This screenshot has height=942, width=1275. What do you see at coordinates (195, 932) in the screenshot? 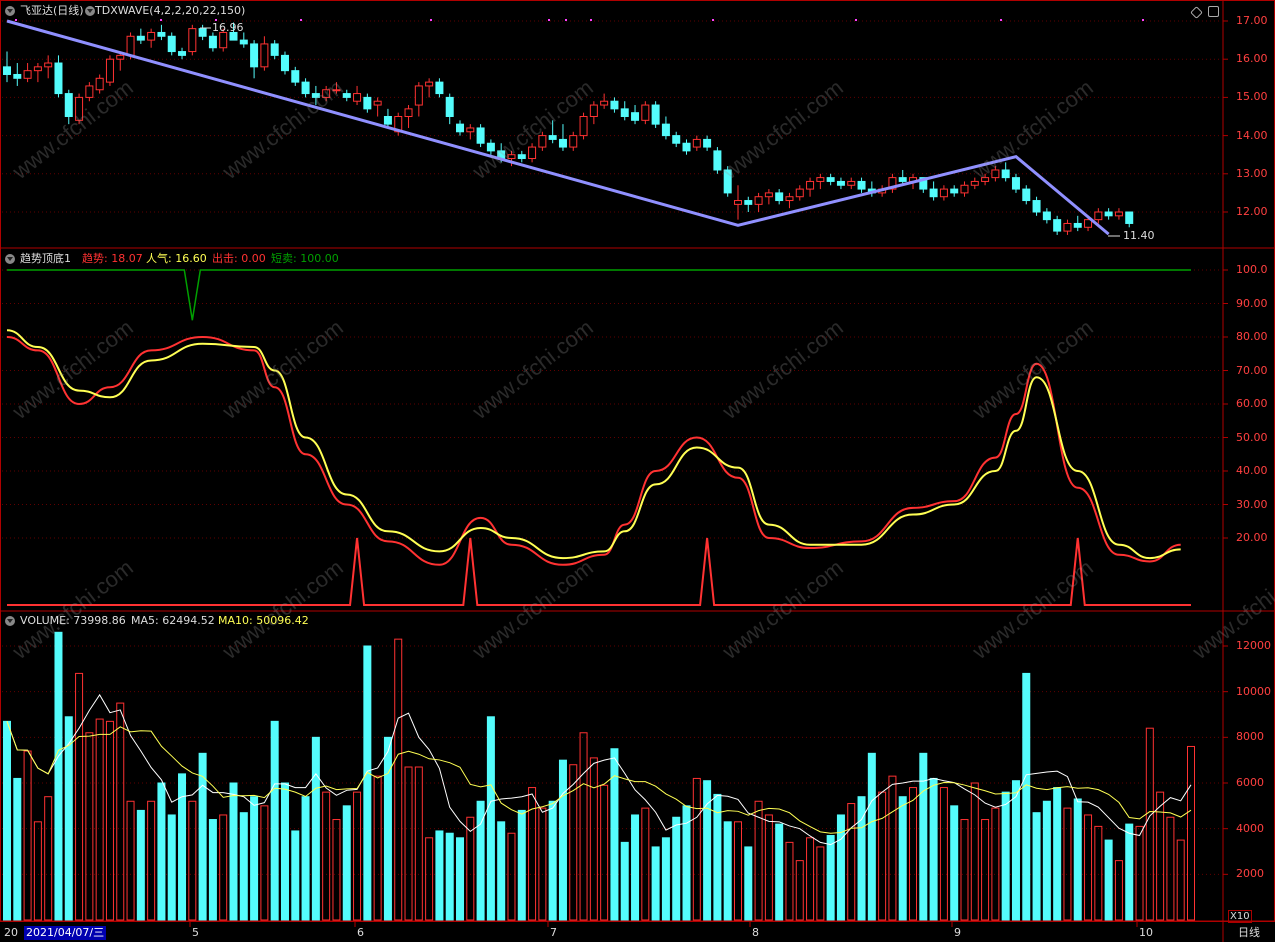
I see `x-month-label: 5` at bounding box center [195, 932].